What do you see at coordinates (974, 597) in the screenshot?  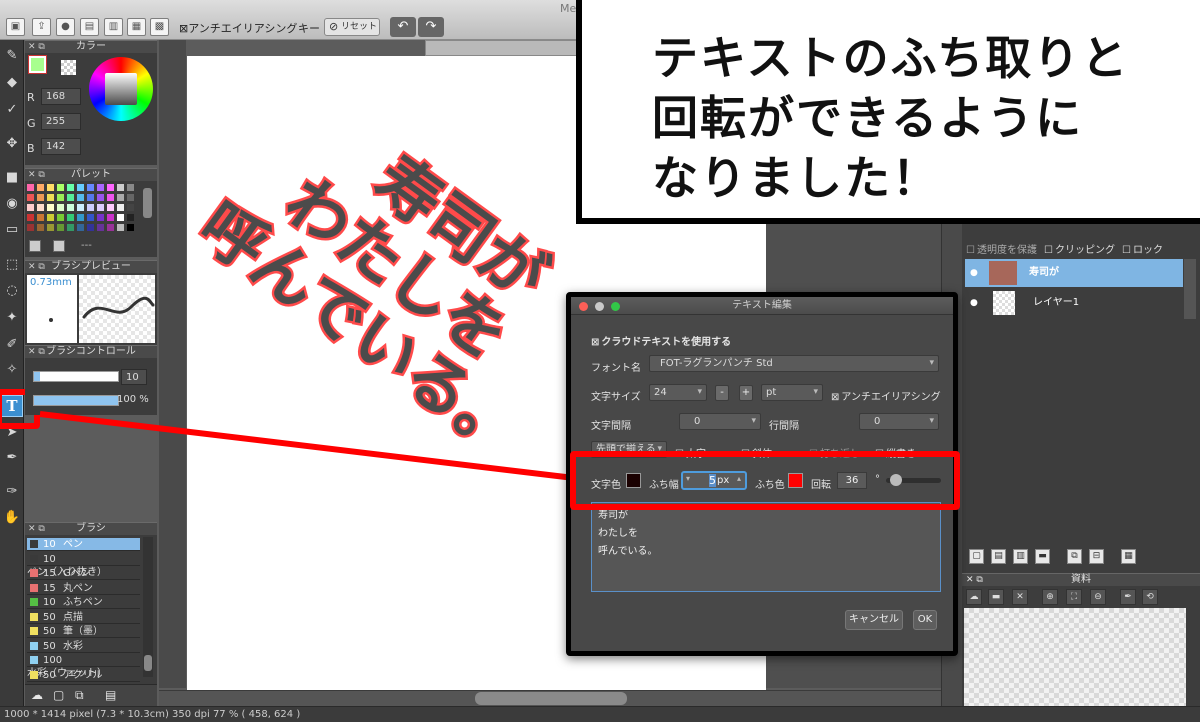 I see `cloud-download-icon: ☁` at bounding box center [974, 597].